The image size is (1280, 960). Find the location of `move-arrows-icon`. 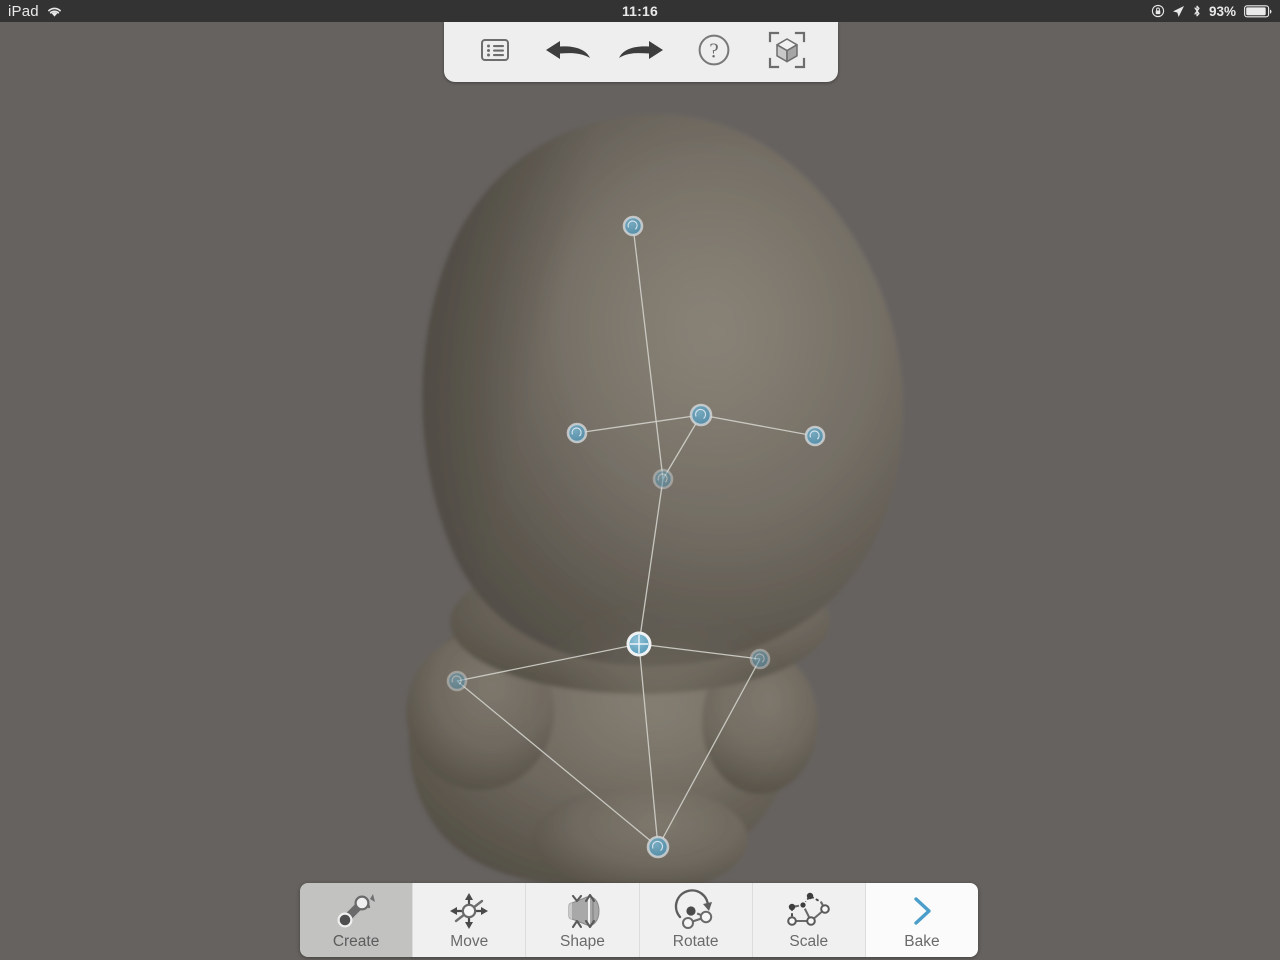

move-arrows-icon is located at coordinates (469, 911).